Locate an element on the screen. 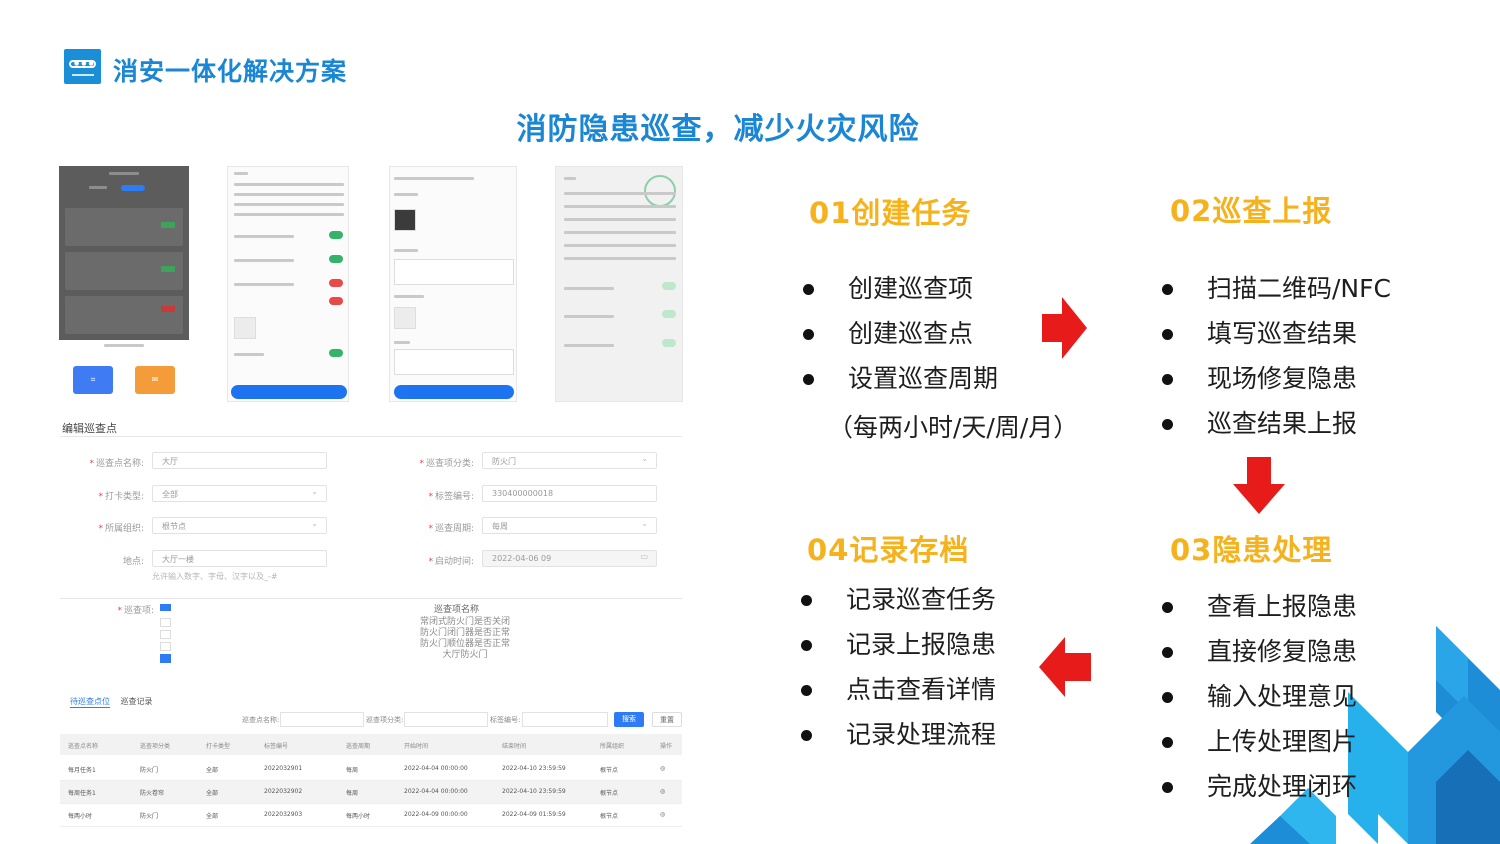 Image resolution: width=1500 pixels, height=844 pixels. step4-list: 记录巡查任务 记录上报隐患 点击查看详情 记录处理流程 is located at coordinates (898, 673).